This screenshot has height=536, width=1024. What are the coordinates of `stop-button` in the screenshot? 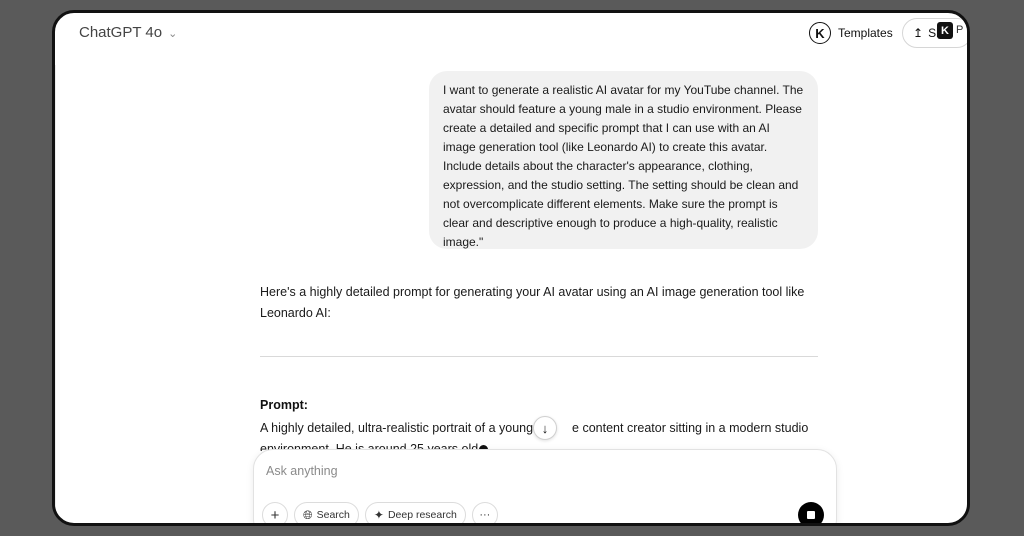 It's located at (811, 512).